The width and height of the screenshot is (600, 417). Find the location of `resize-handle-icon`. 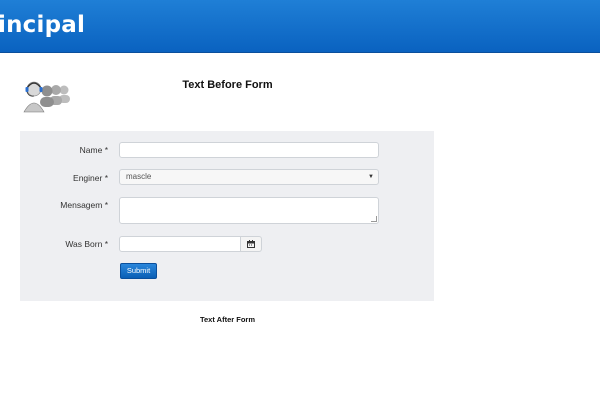

resize-handle-icon is located at coordinates (374, 219).